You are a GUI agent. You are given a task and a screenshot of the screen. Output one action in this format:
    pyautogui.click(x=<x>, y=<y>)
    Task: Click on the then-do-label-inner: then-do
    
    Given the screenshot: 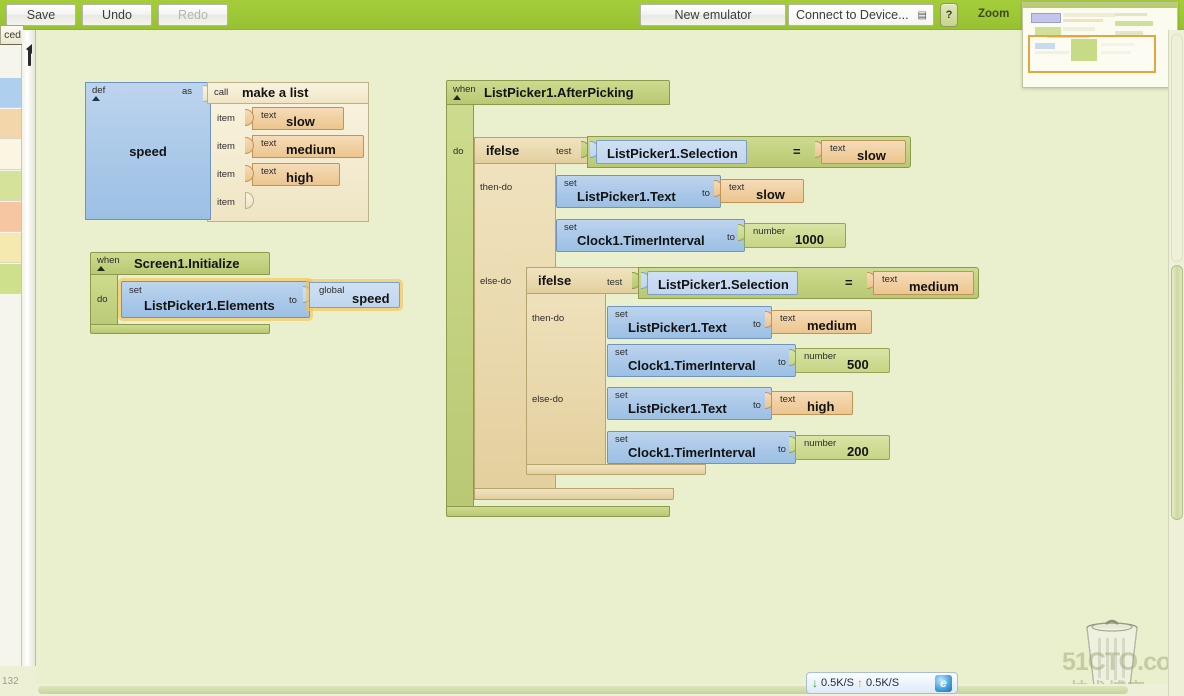 What is the action you would take?
    pyautogui.click(x=548, y=318)
    